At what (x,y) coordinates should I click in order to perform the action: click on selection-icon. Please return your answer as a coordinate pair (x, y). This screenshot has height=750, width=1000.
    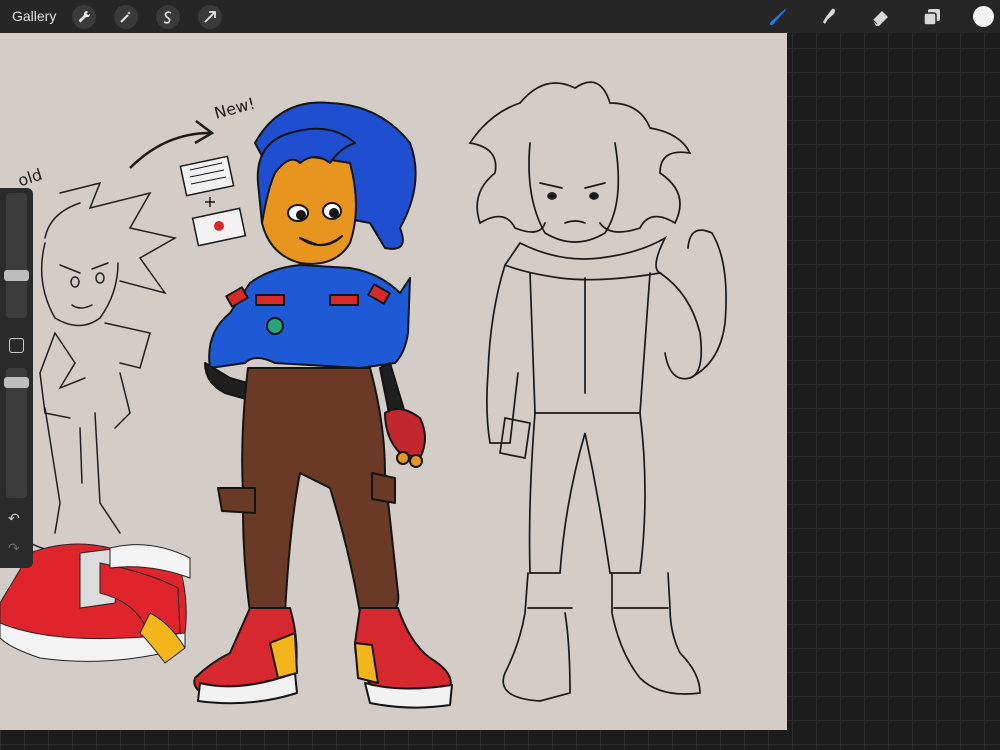
    Looking at the image, I should click on (168, 17).